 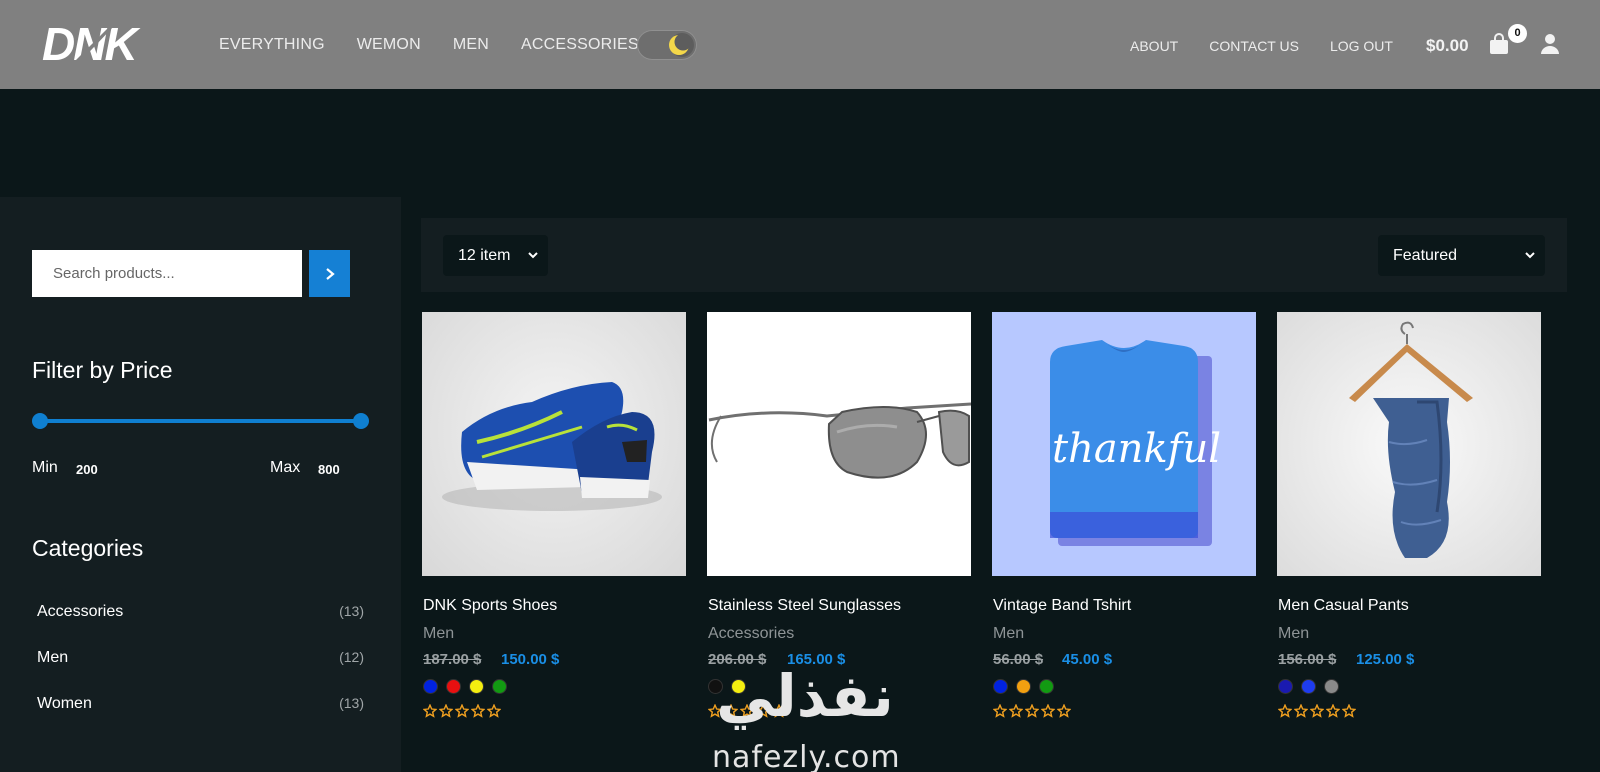 I want to click on price-slider-track, so click(x=200, y=421).